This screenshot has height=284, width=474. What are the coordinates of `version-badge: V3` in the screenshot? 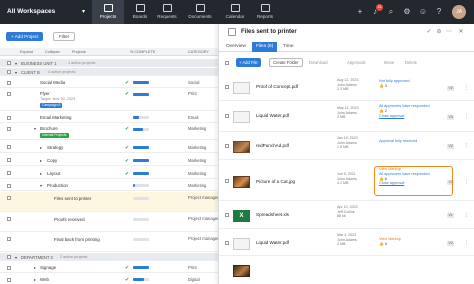 It's located at (451, 117).